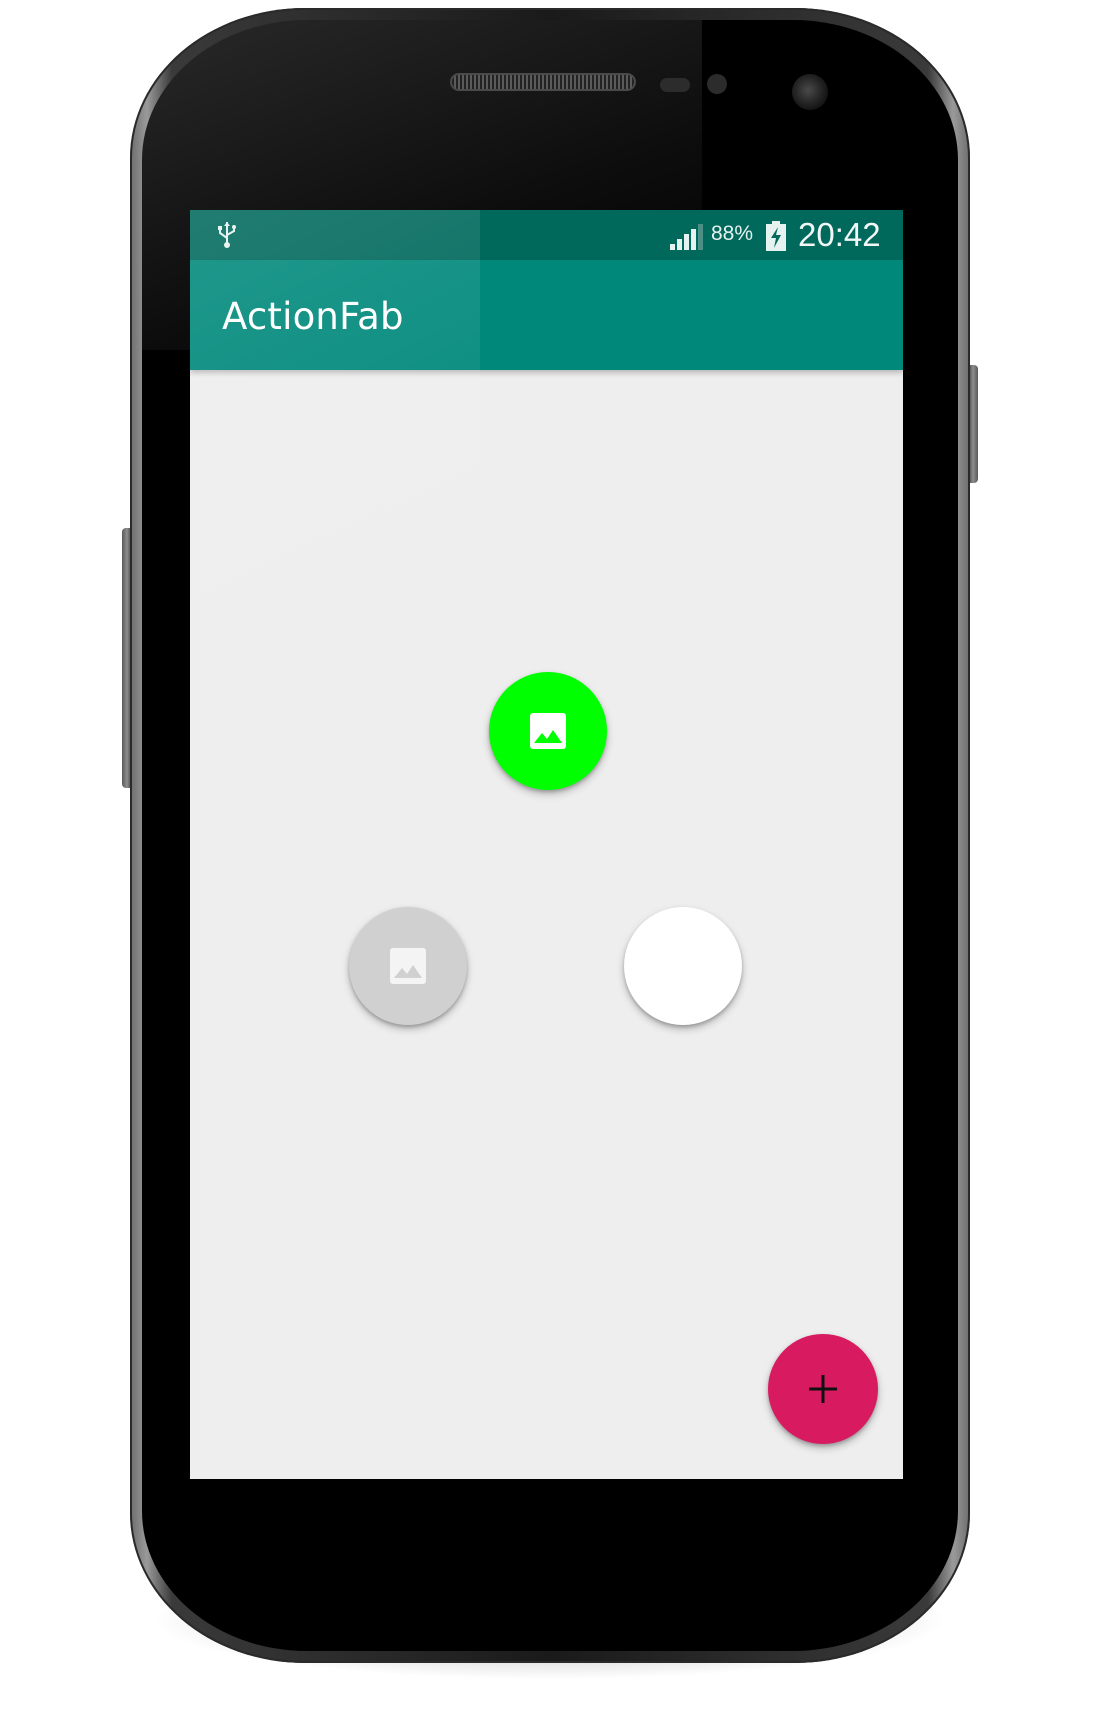 The image size is (1101, 1709). I want to click on status-bar: 88% 20:42, so click(546, 235).